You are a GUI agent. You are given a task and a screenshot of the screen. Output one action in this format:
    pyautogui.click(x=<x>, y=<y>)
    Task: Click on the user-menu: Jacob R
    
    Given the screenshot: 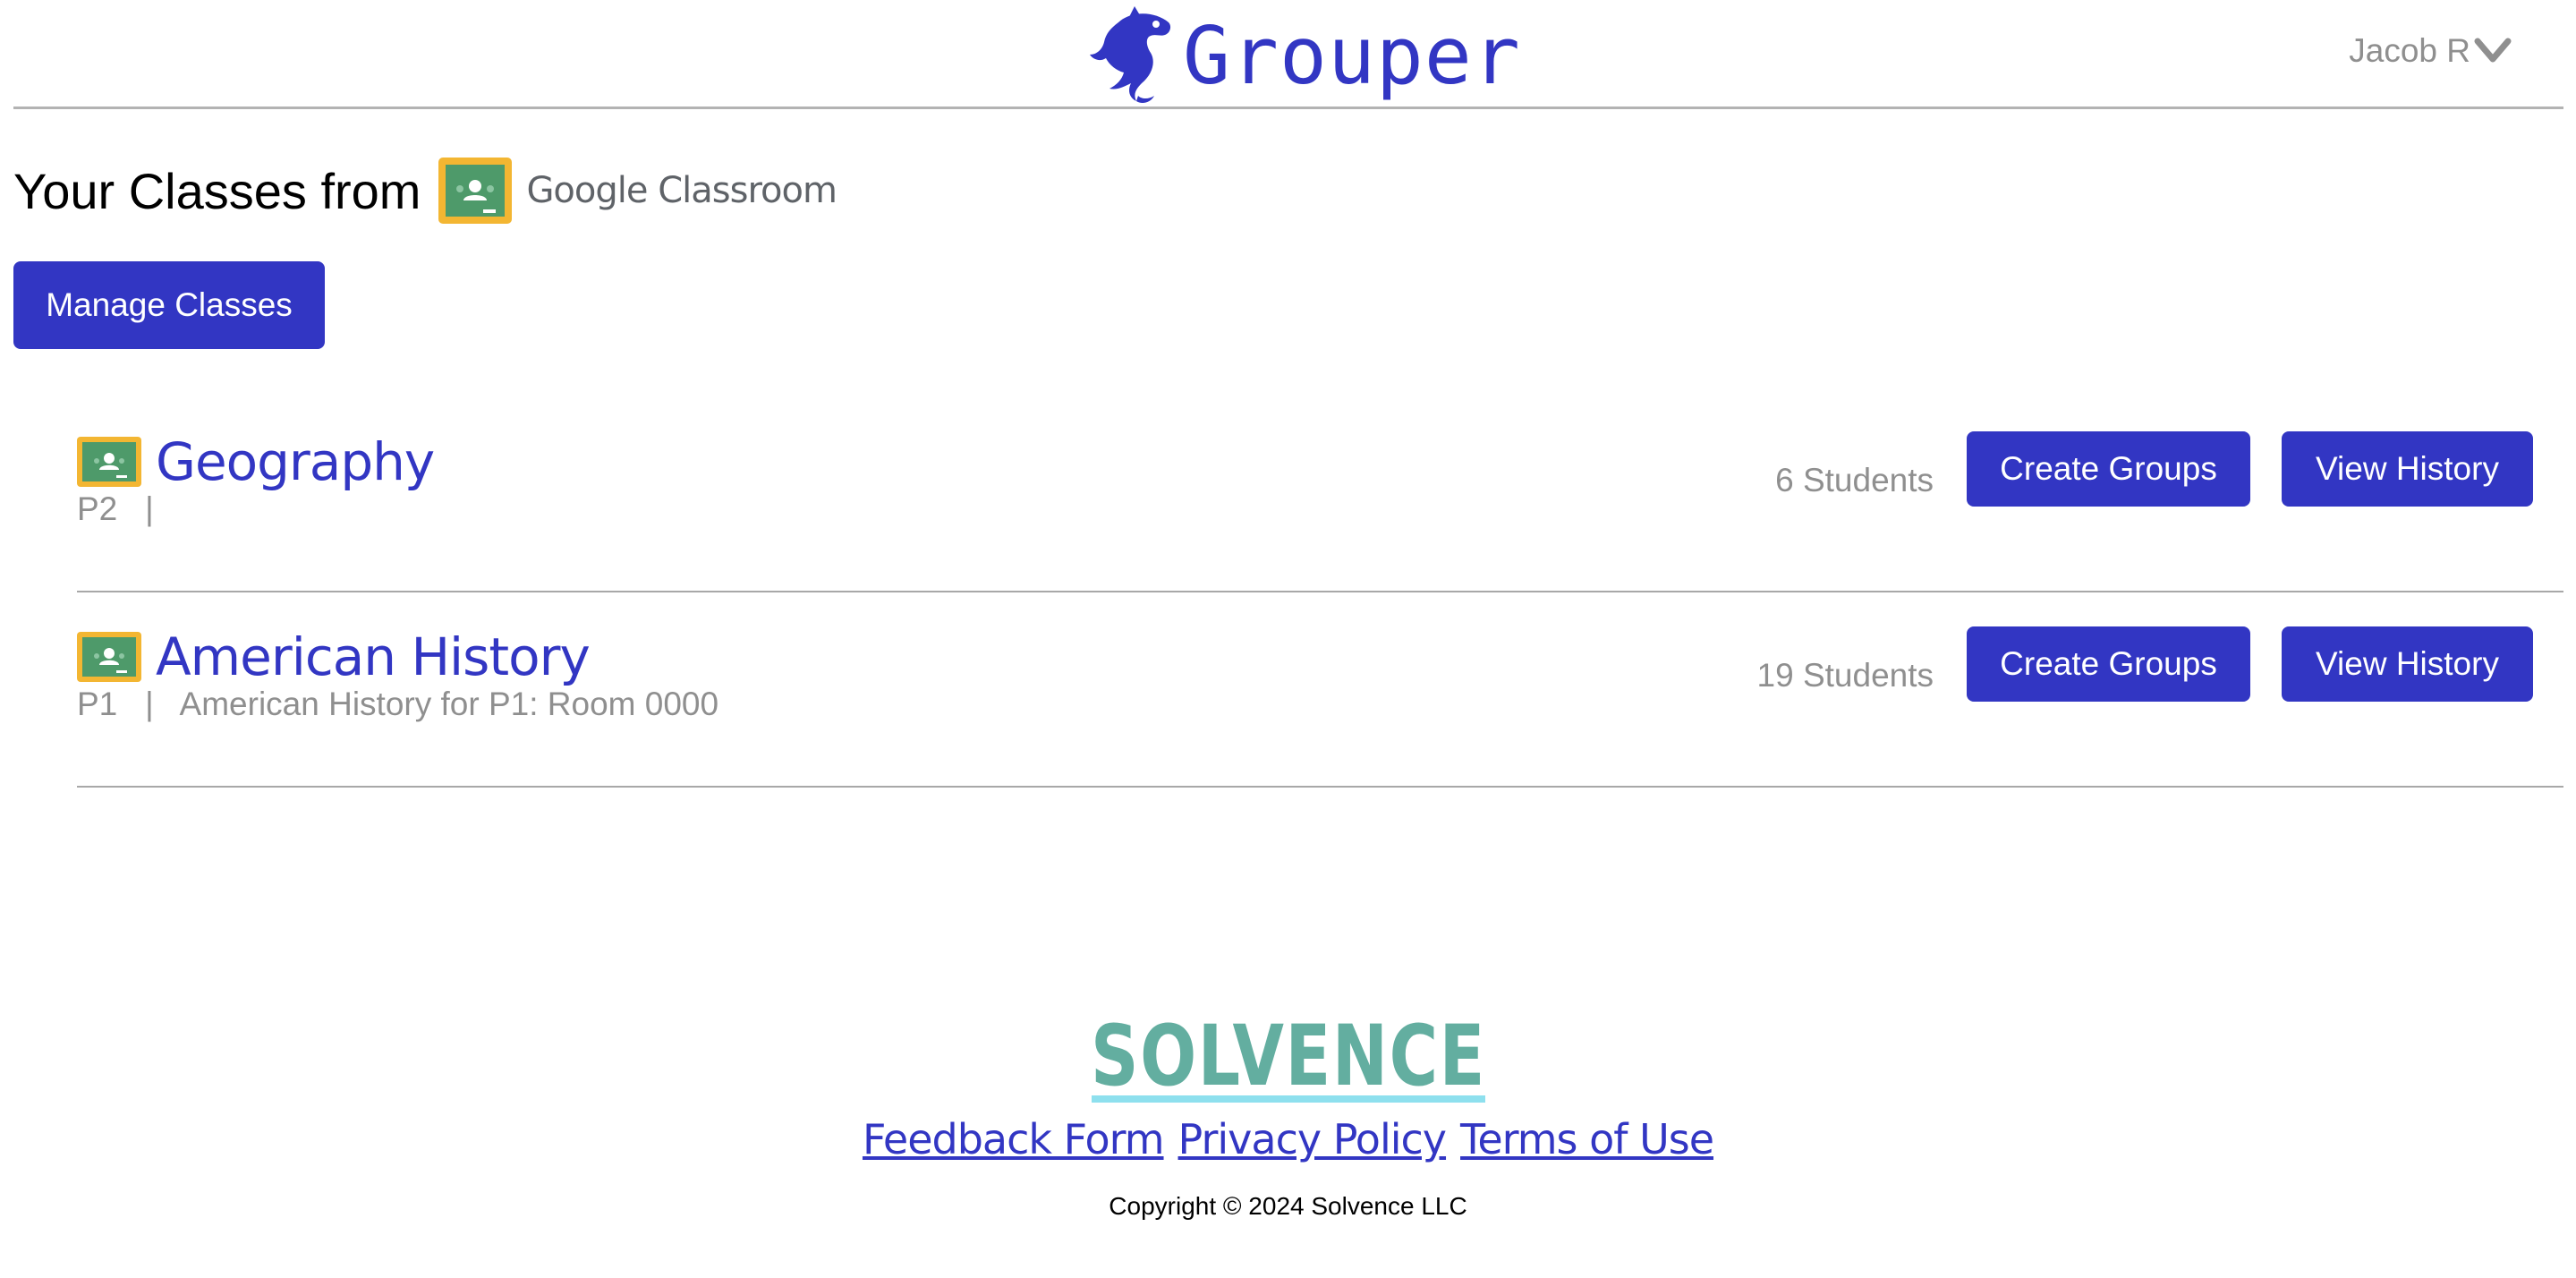 What is the action you would take?
    pyautogui.click(x=2430, y=51)
    